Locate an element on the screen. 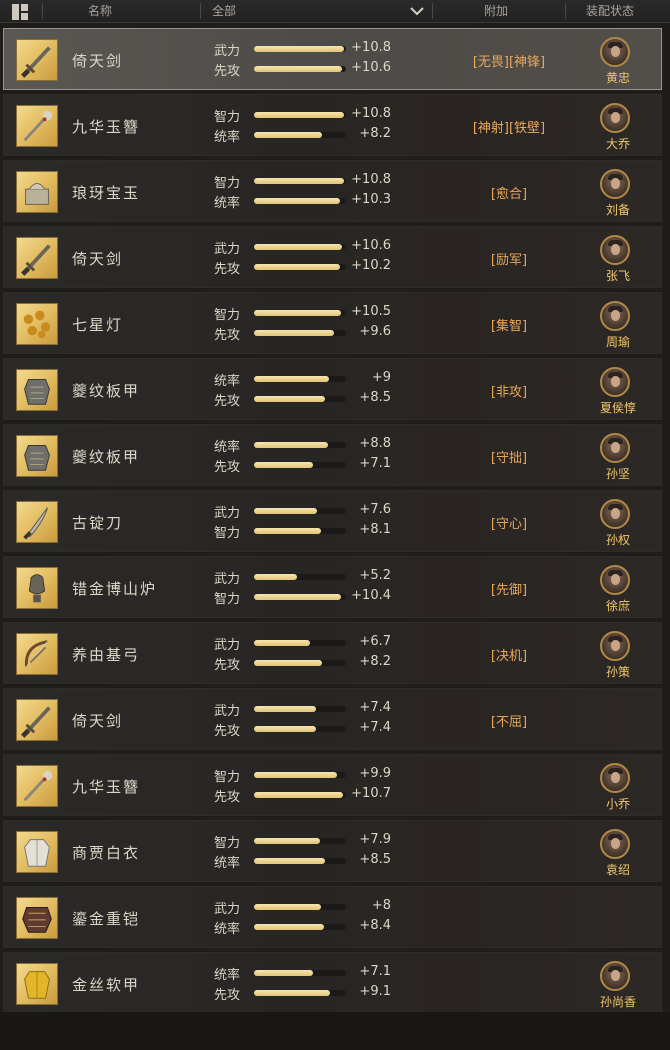 This screenshot has height=1050, width=670. stat-value: +7.9 is located at coordinates (375, 839).